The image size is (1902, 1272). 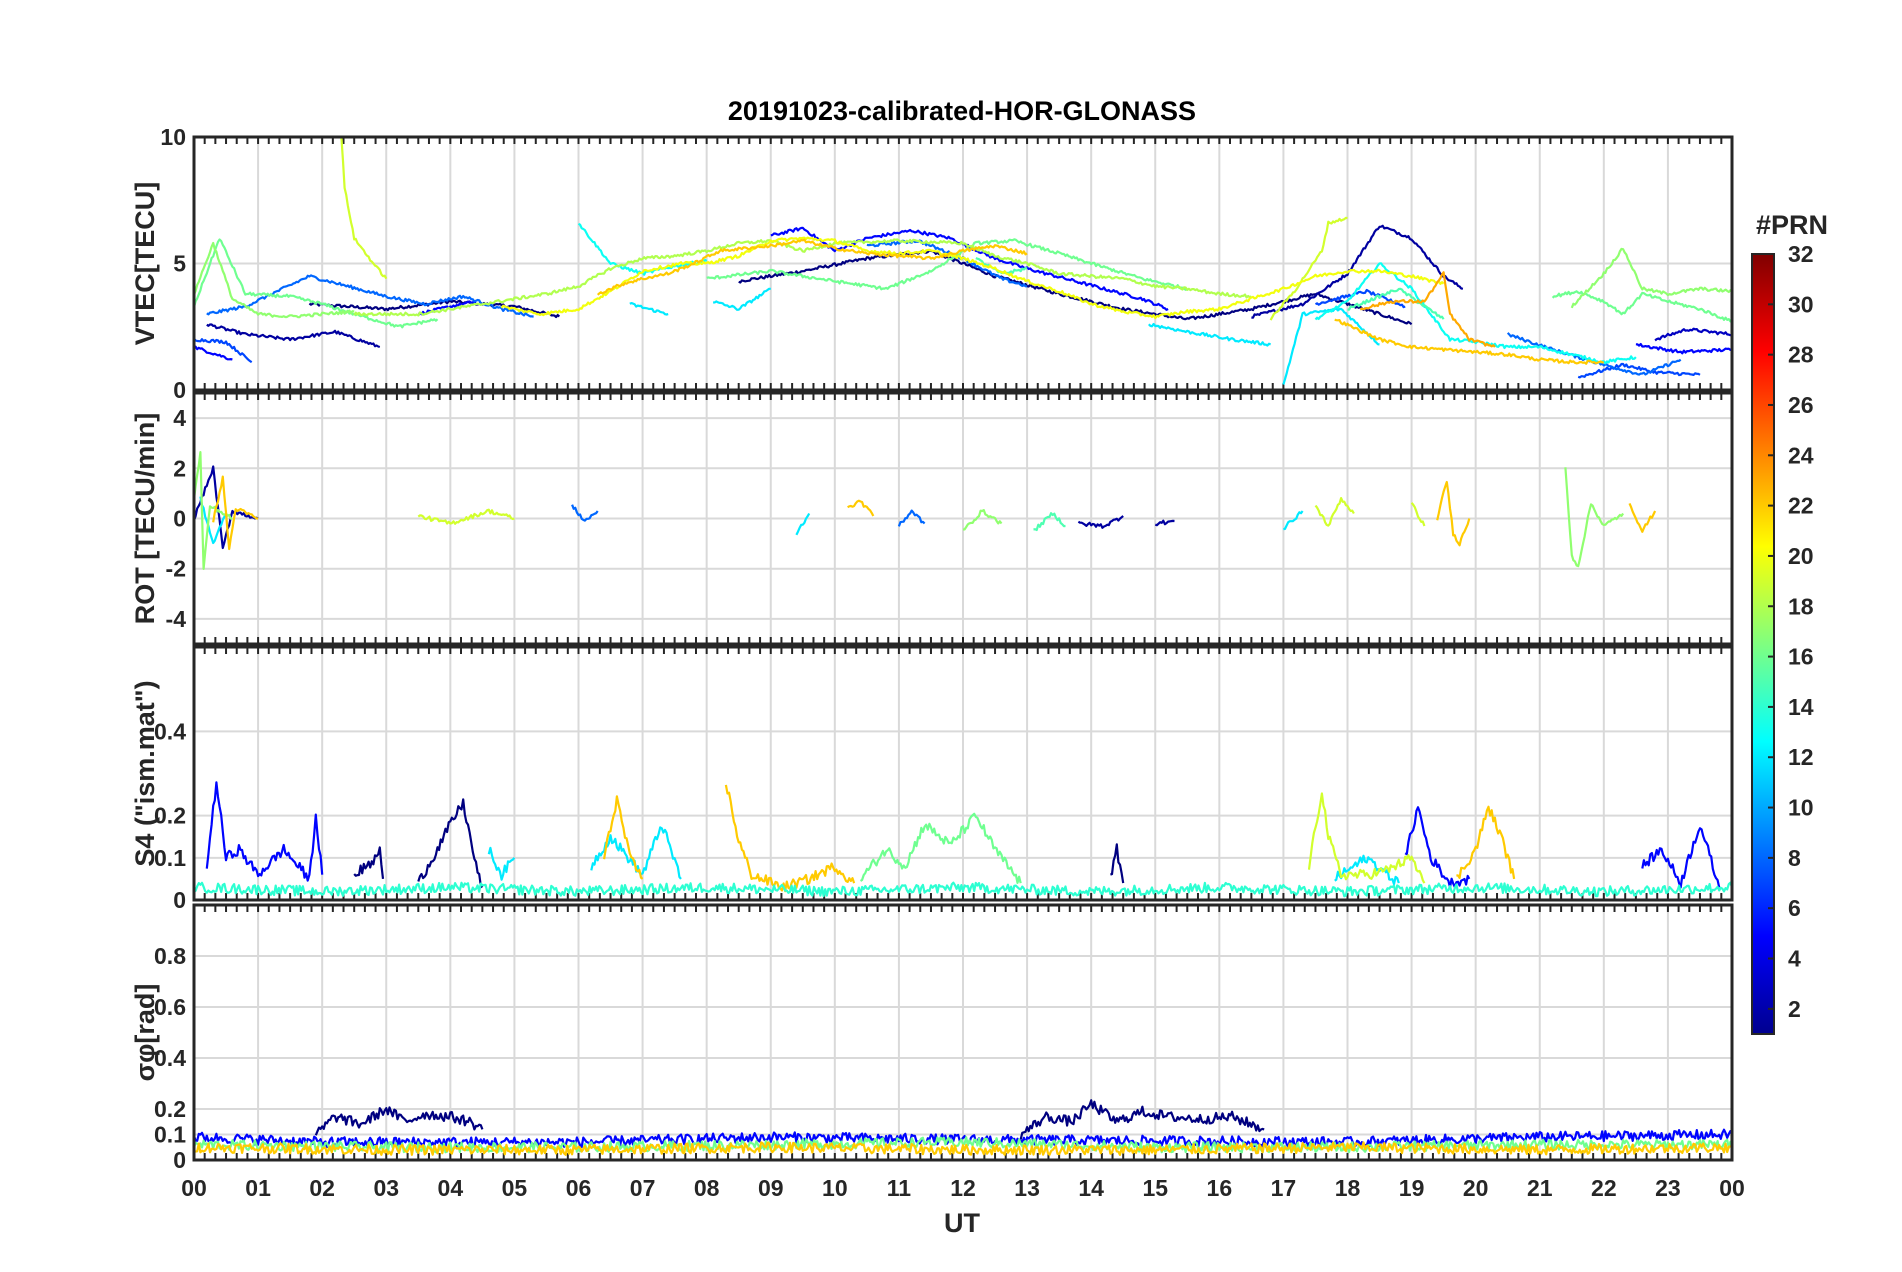 What do you see at coordinates (1801, 254) in the screenshot?
I see `colorbar-tick-label: 32` at bounding box center [1801, 254].